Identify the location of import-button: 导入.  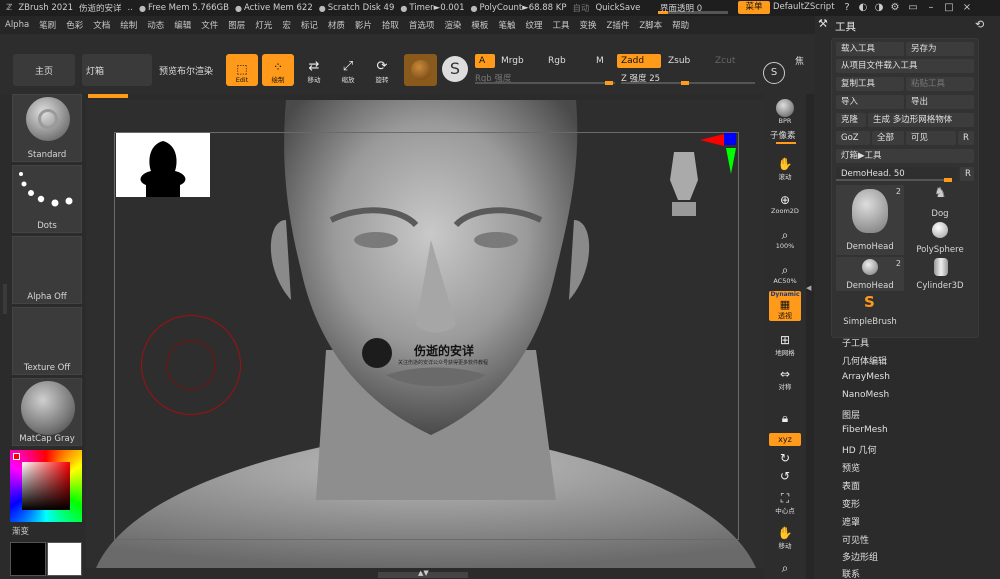
(870, 102).